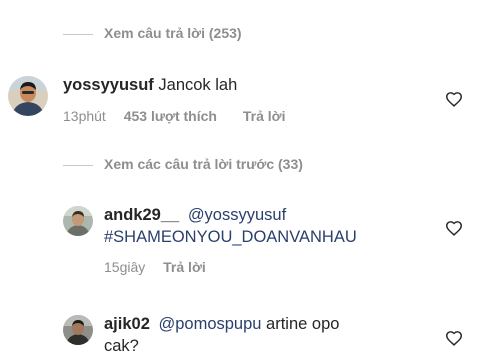 The height and width of the screenshot is (360, 480). I want to click on comment-username: yossyyusuf, so click(108, 85).